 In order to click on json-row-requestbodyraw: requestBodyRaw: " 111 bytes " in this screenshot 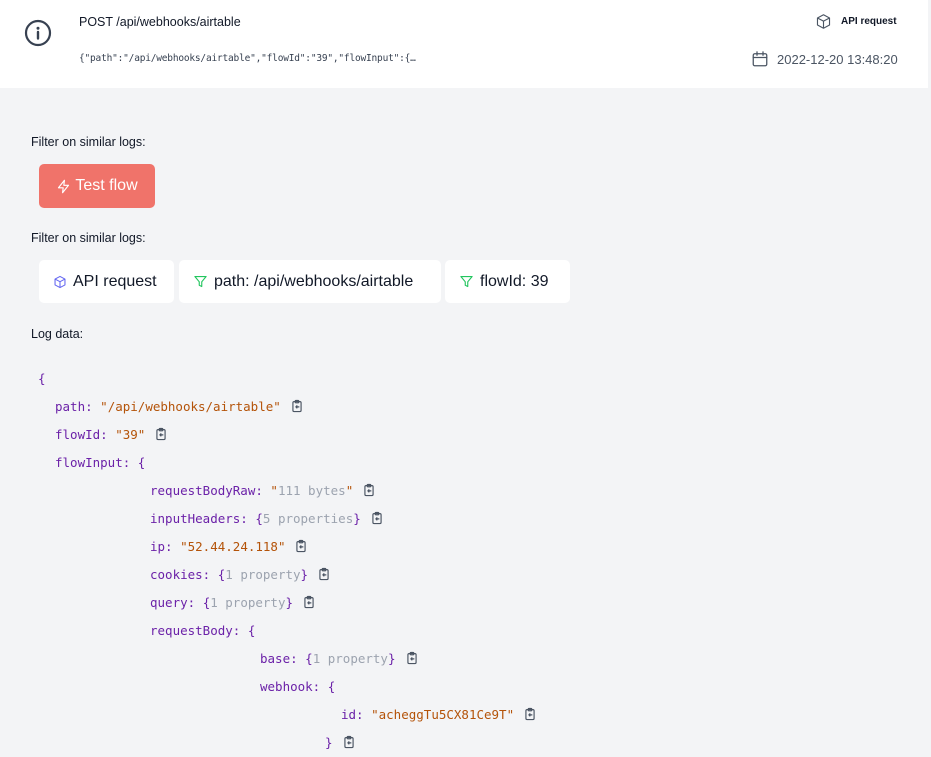, I will do `click(263, 490)`.